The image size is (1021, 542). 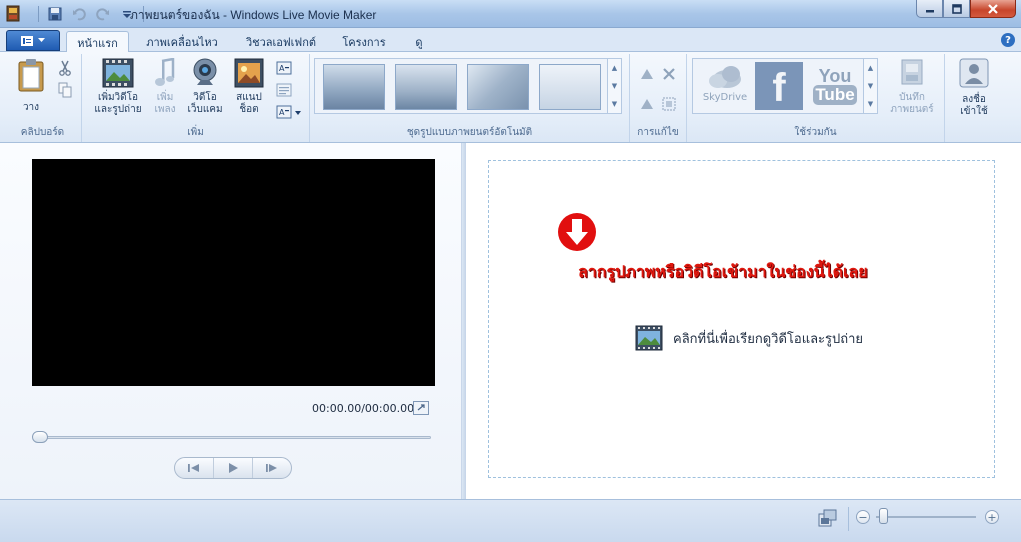 What do you see at coordinates (870, 104) in the screenshot?
I see `sharing-more-icon: ▼` at bounding box center [870, 104].